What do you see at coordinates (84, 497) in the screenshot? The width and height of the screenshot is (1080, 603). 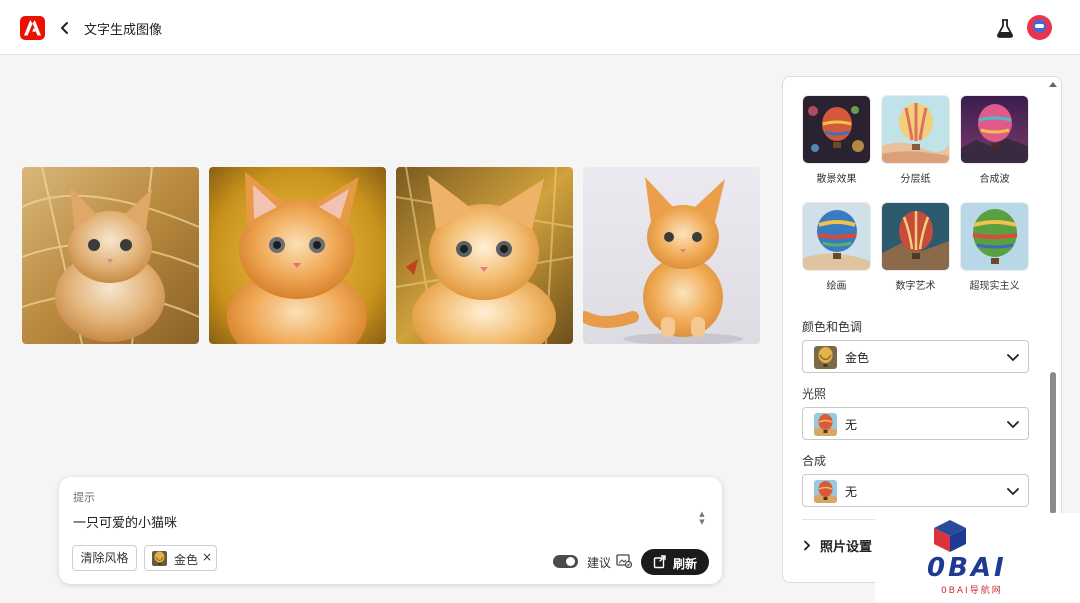 I see `prompt-label: 提示` at bounding box center [84, 497].